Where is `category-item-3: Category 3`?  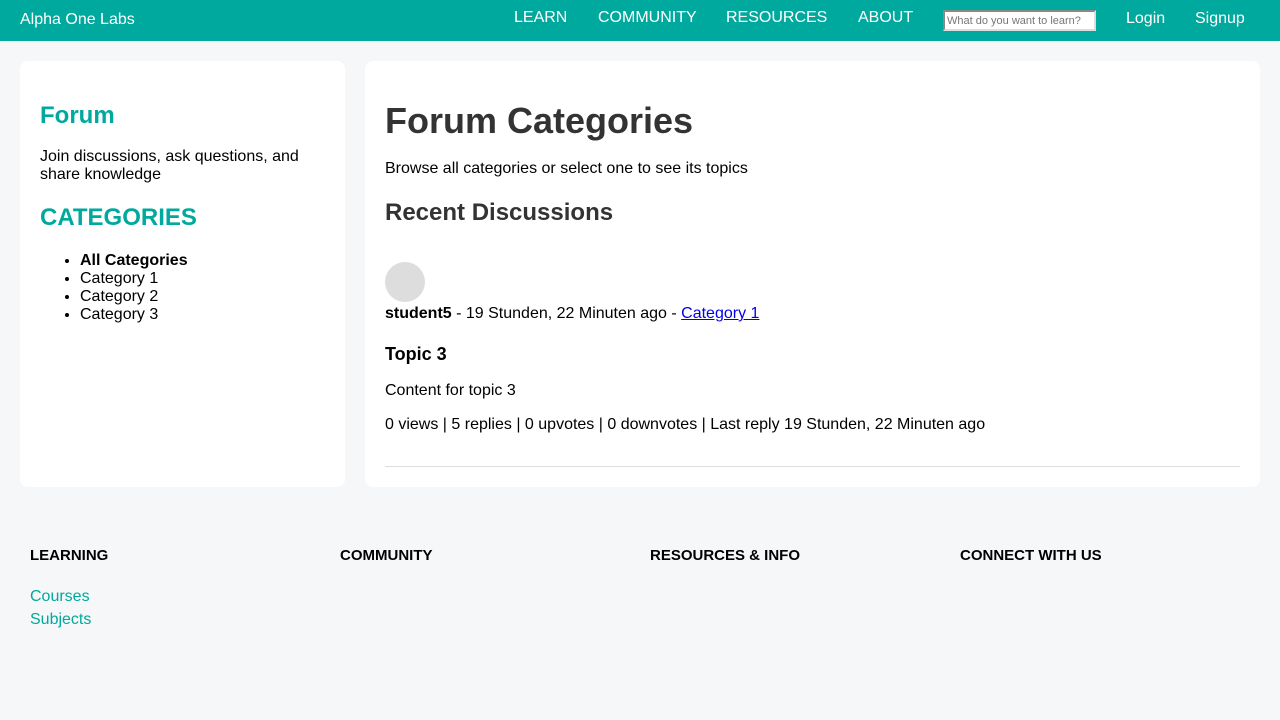 category-item-3: Category 3 is located at coordinates (134, 315).